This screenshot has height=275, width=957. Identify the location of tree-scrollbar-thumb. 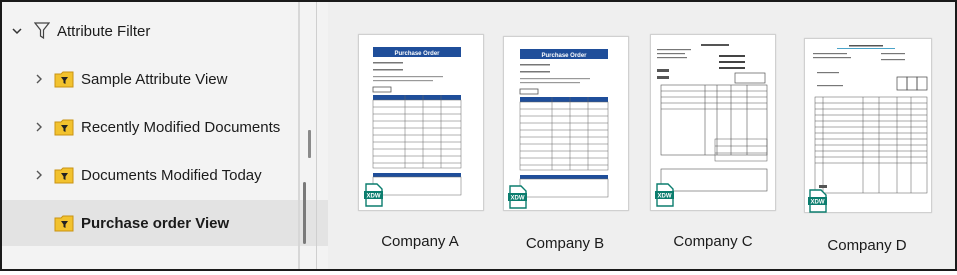
(304, 213).